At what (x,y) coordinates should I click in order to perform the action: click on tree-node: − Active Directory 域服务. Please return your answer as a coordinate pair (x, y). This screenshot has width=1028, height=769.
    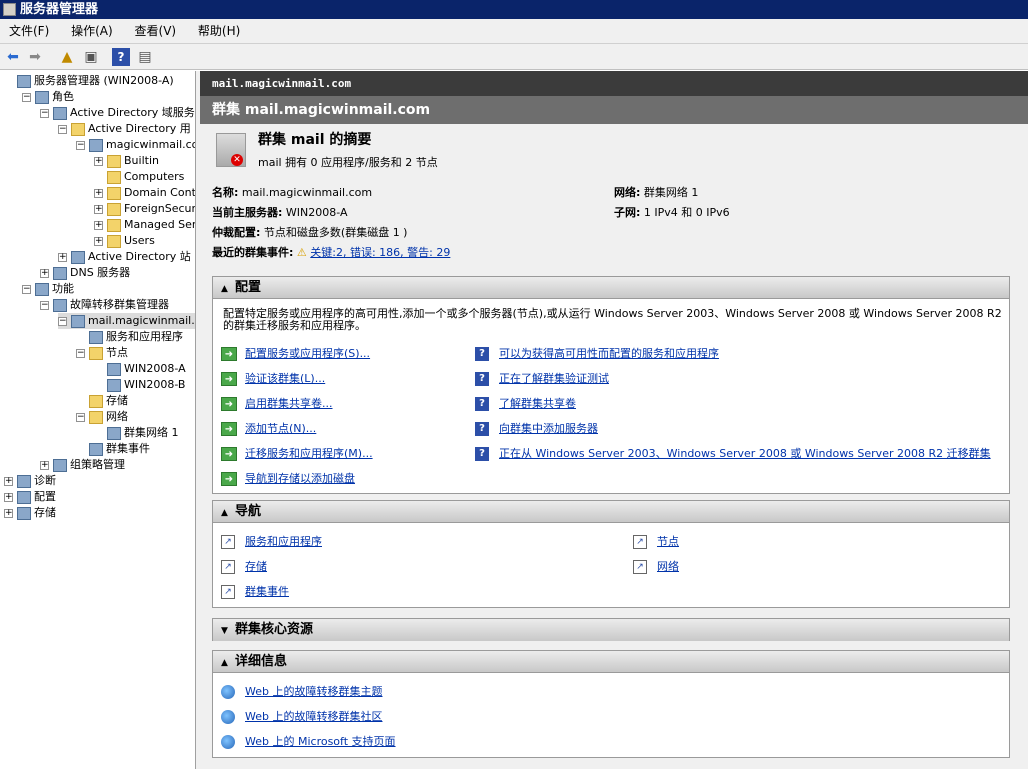
    Looking at the image, I should click on (117, 113).